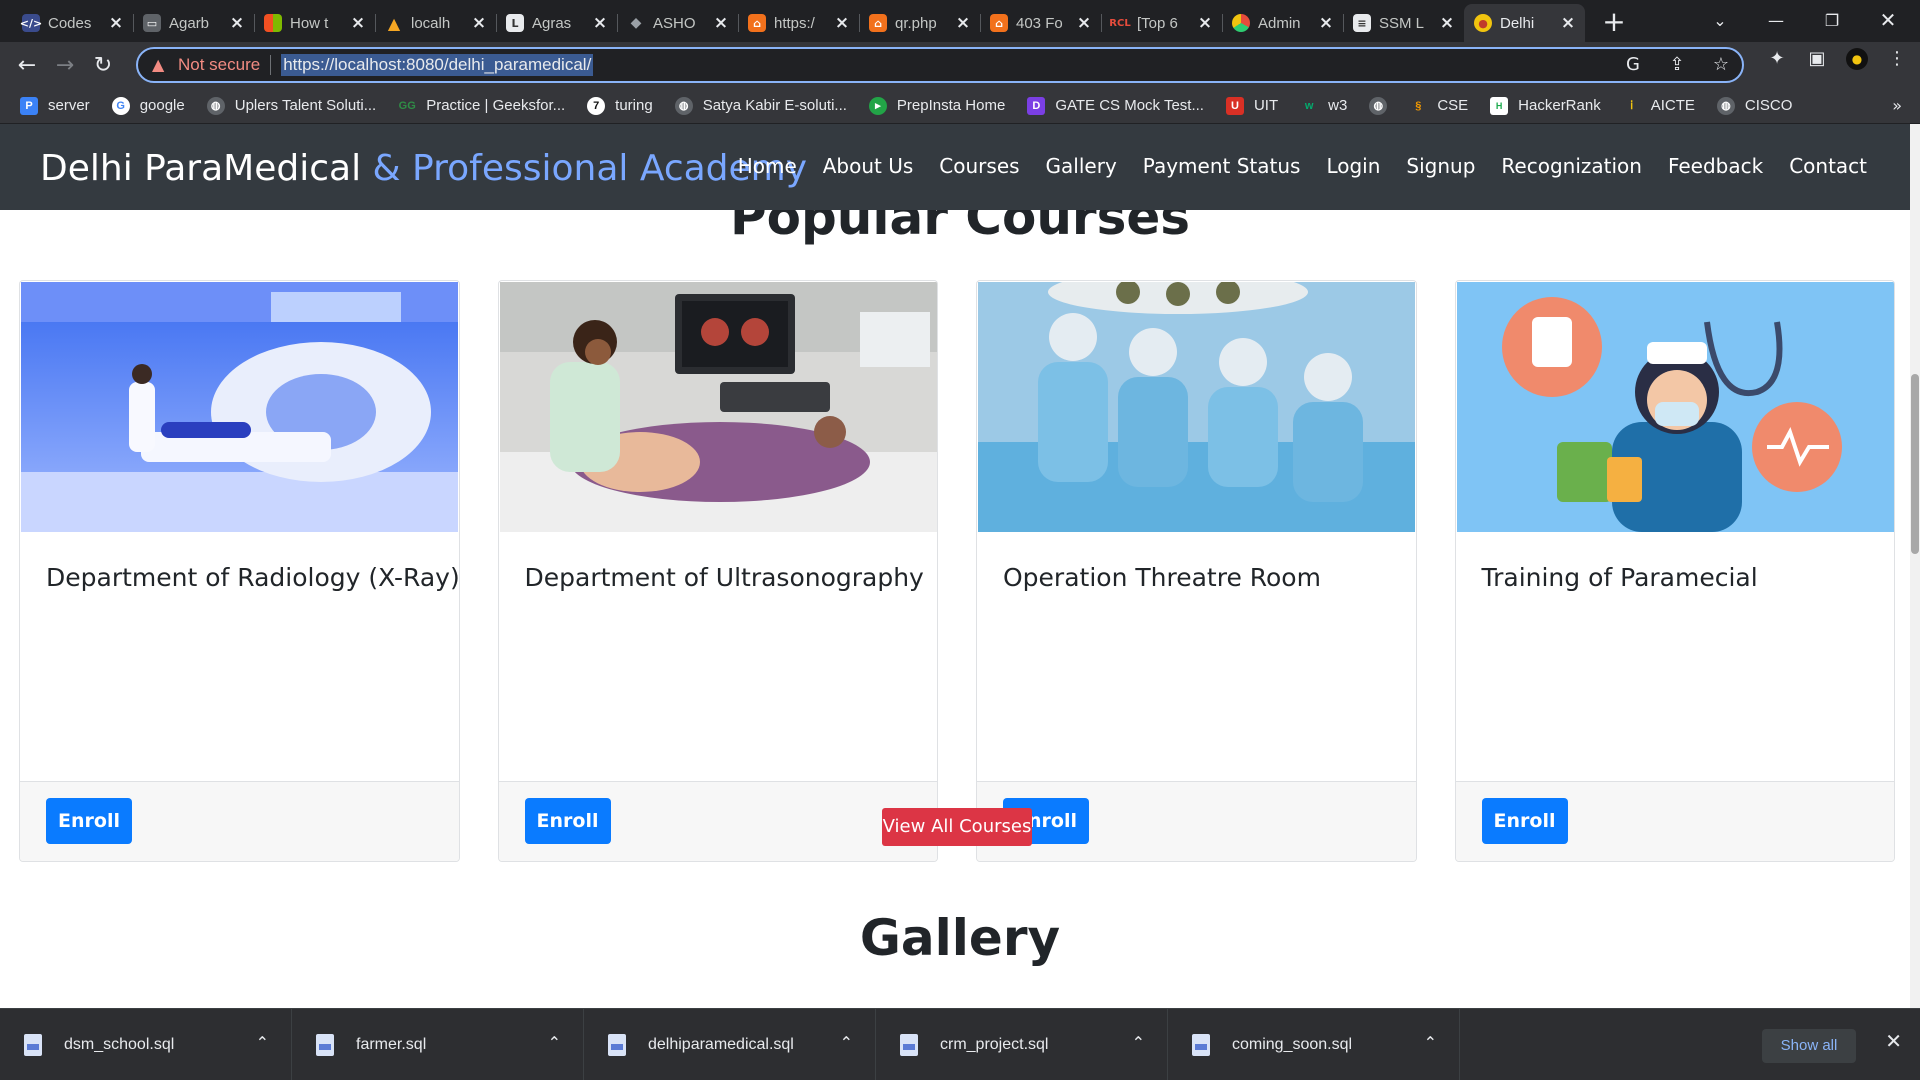 The width and height of the screenshot is (1920, 1080). I want to click on warning-icon: ▲, so click(161, 65).